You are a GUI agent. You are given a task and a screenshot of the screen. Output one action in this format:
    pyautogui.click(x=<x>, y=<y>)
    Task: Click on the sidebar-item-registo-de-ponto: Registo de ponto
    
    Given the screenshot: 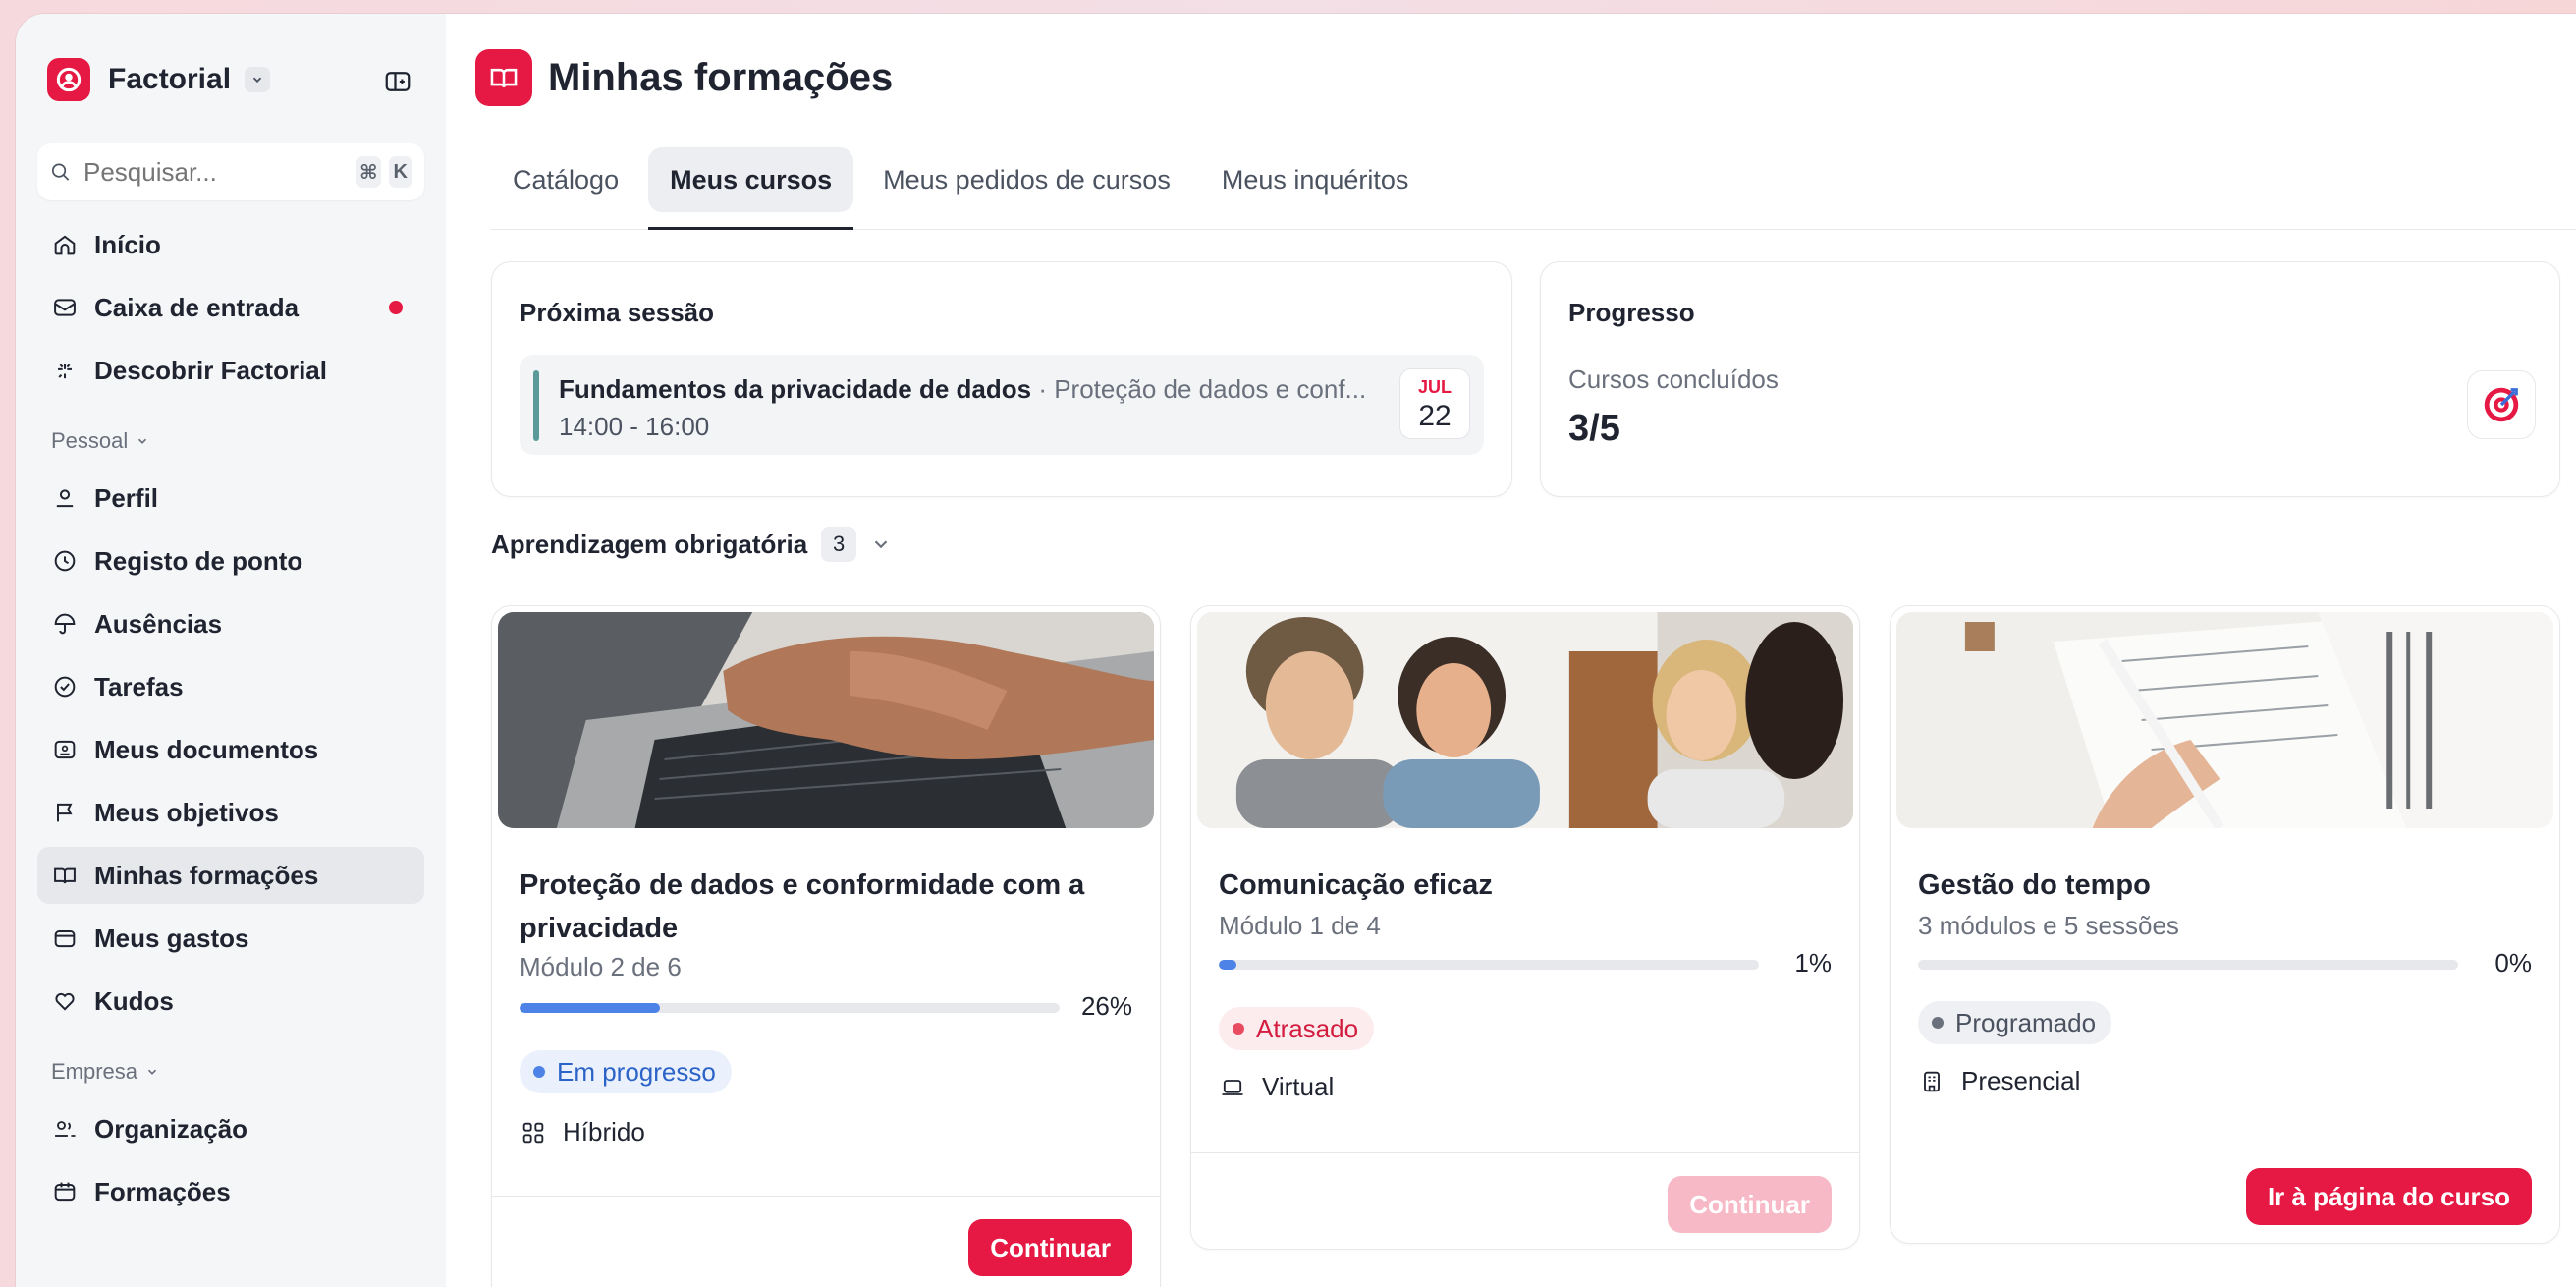 What is the action you would take?
    pyautogui.click(x=230, y=560)
    